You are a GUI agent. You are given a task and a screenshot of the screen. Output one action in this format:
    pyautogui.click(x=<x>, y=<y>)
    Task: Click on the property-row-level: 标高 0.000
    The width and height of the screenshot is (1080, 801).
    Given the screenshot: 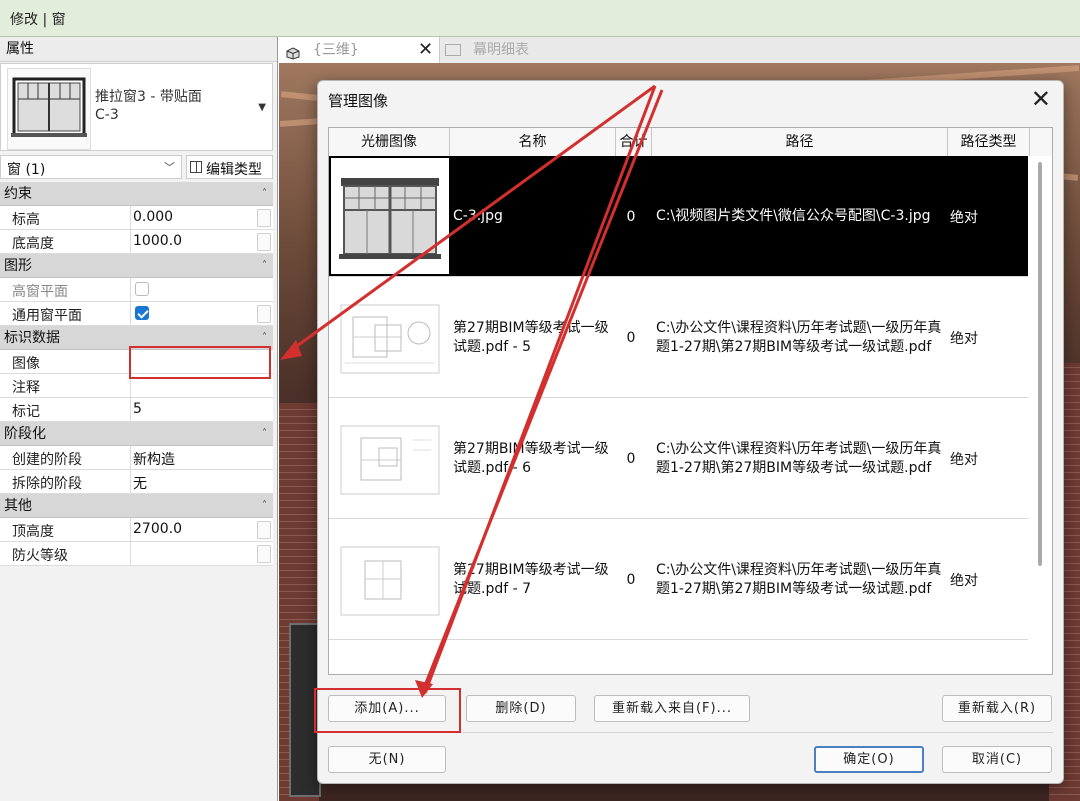 What is the action you would take?
    pyautogui.click(x=136, y=218)
    